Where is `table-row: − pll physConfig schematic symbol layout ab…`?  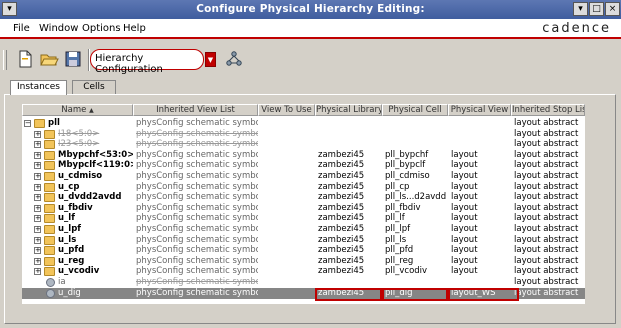 table-row: − pll physConfig schematic symbol layout ab… is located at coordinates (303, 123).